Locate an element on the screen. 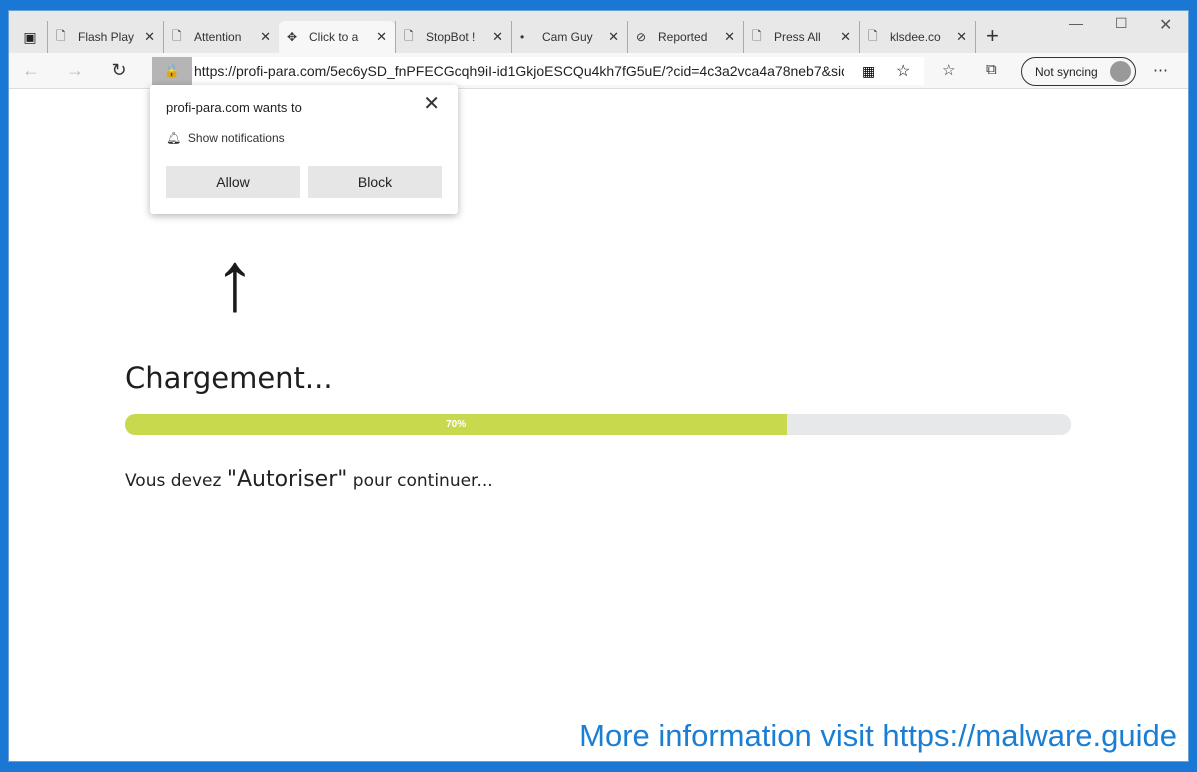  tab-1: 🗋 Attention ✕ is located at coordinates (221, 37).